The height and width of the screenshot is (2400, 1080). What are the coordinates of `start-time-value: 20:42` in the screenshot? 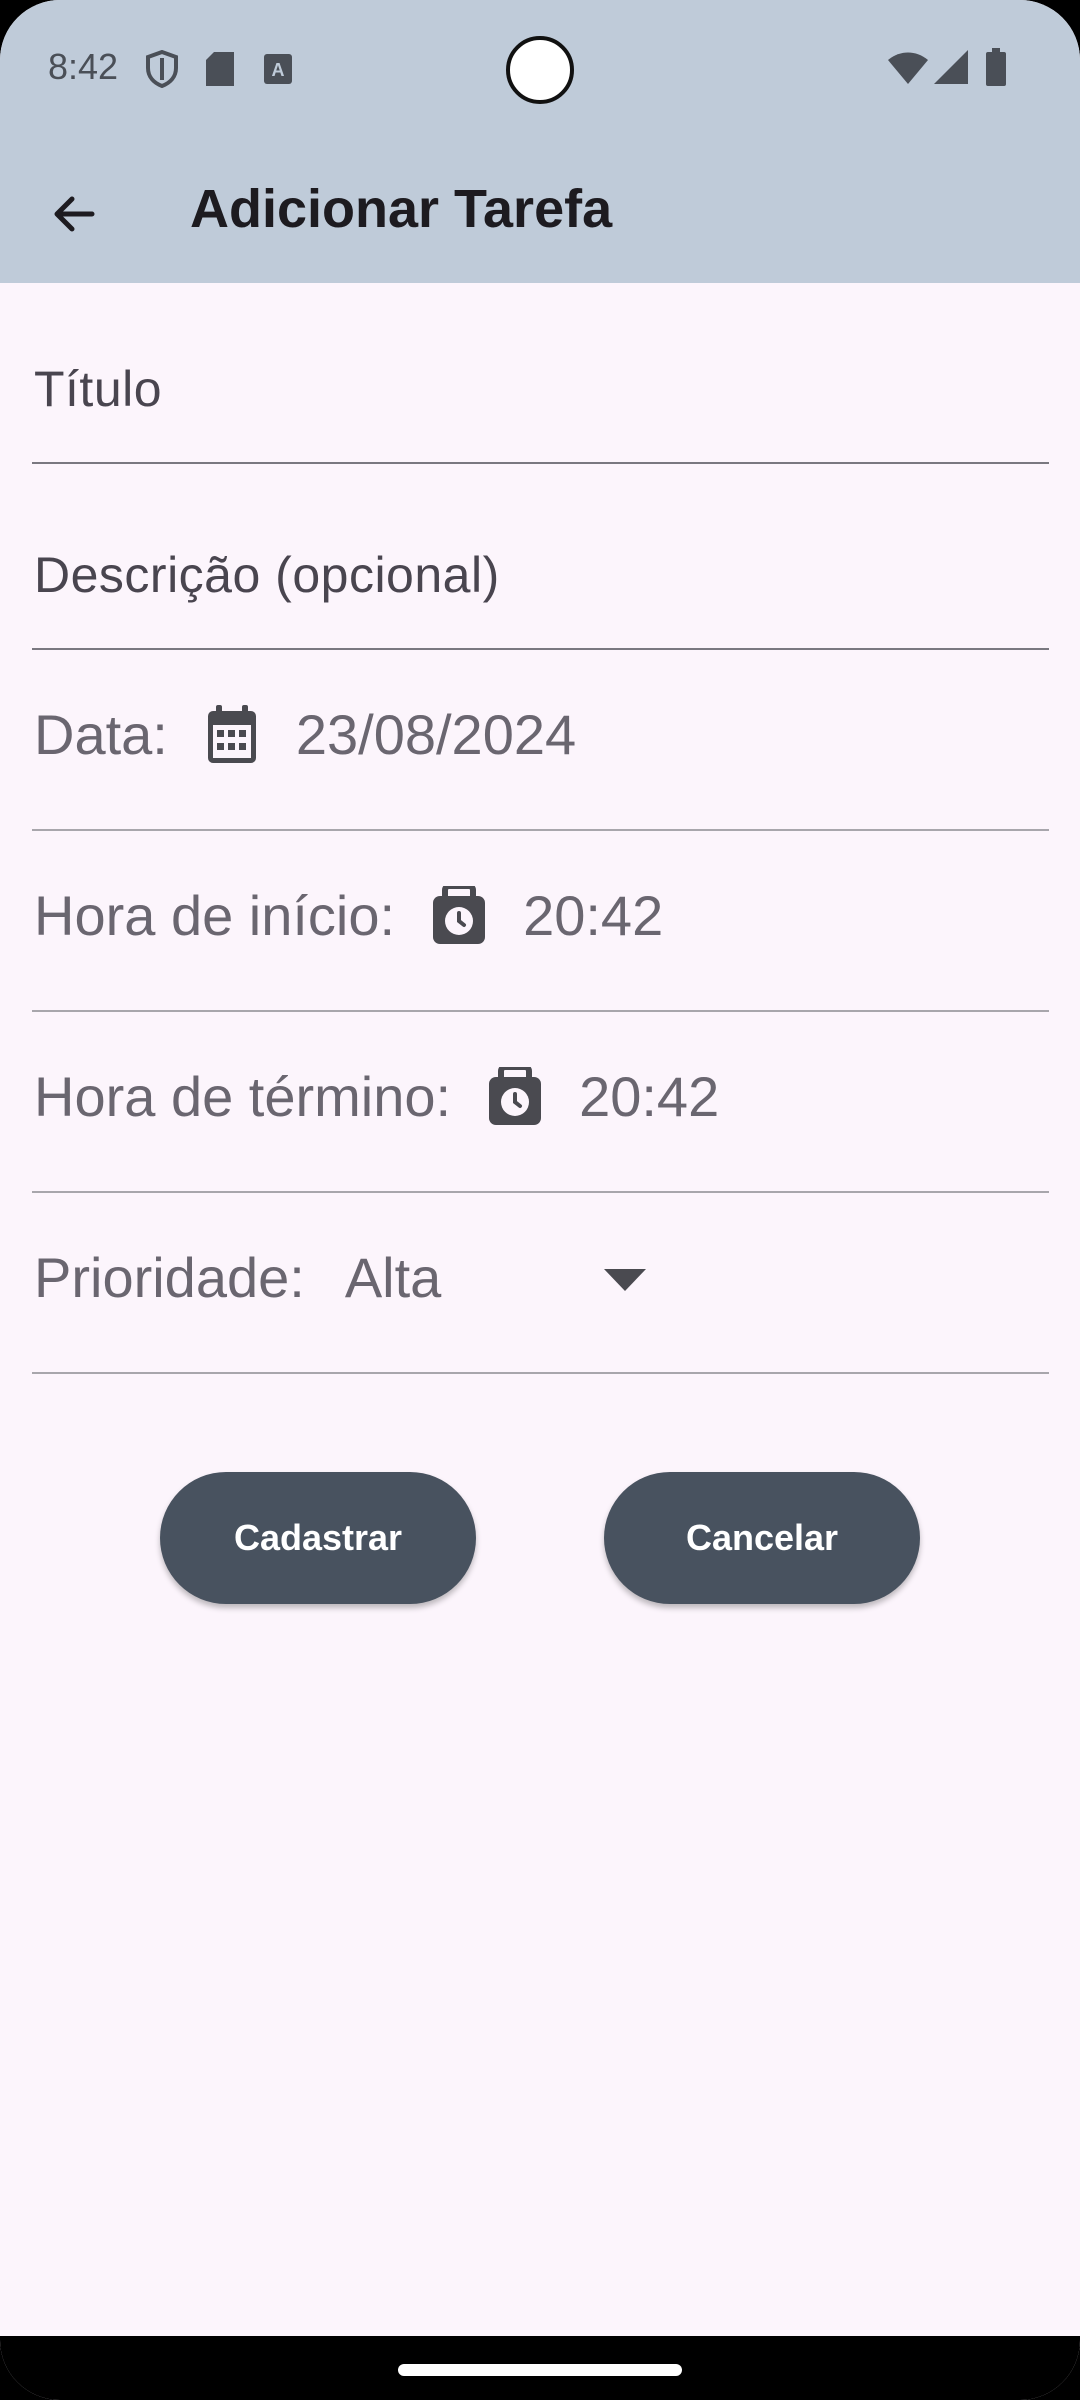 It's located at (593, 915).